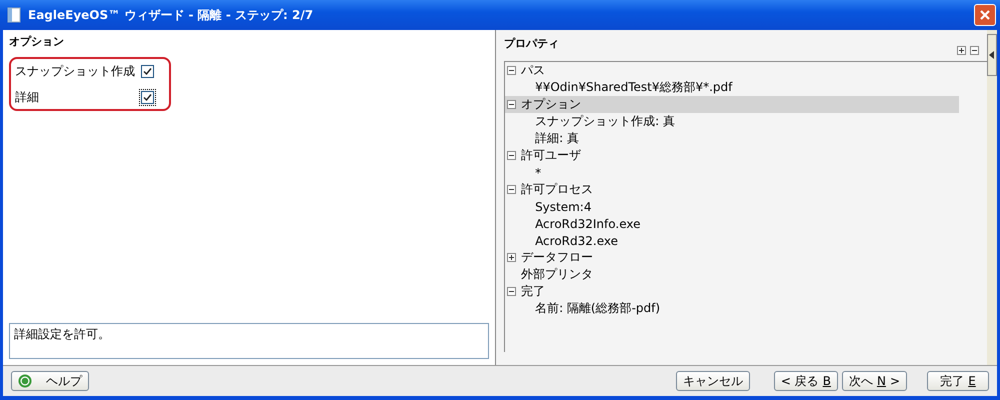  What do you see at coordinates (713, 381) in the screenshot?
I see `wizard-button: キャンセル` at bounding box center [713, 381].